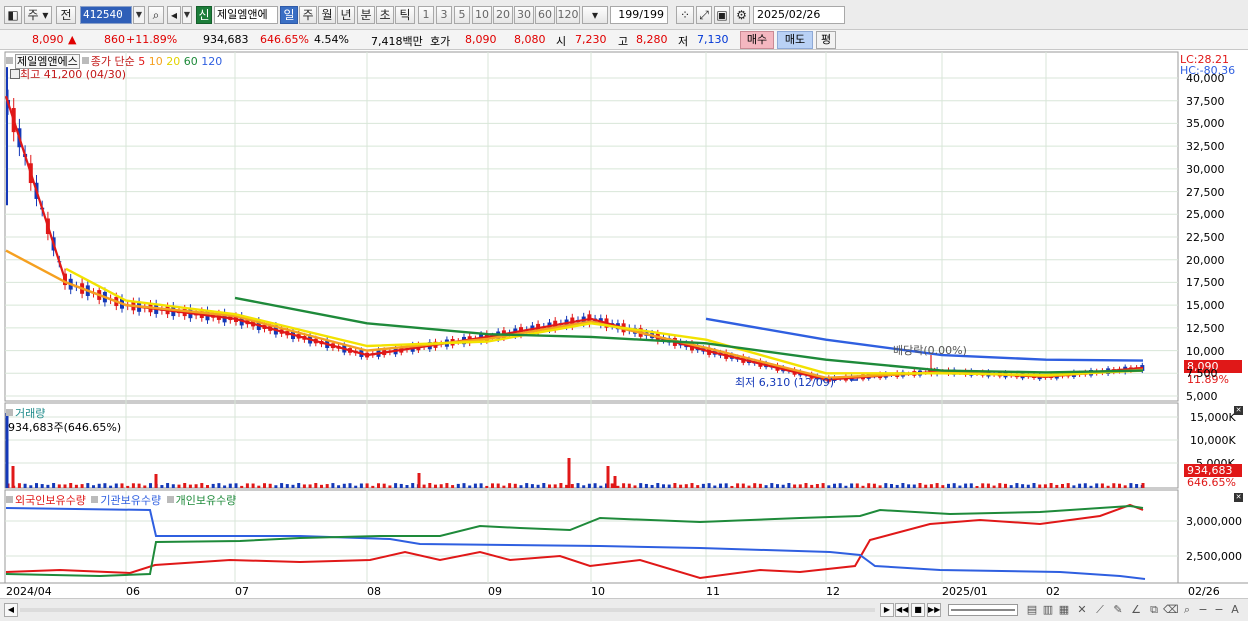  What do you see at coordinates (1082, 610) in the screenshot?
I see `cross-icon: ✕` at bounding box center [1082, 610].